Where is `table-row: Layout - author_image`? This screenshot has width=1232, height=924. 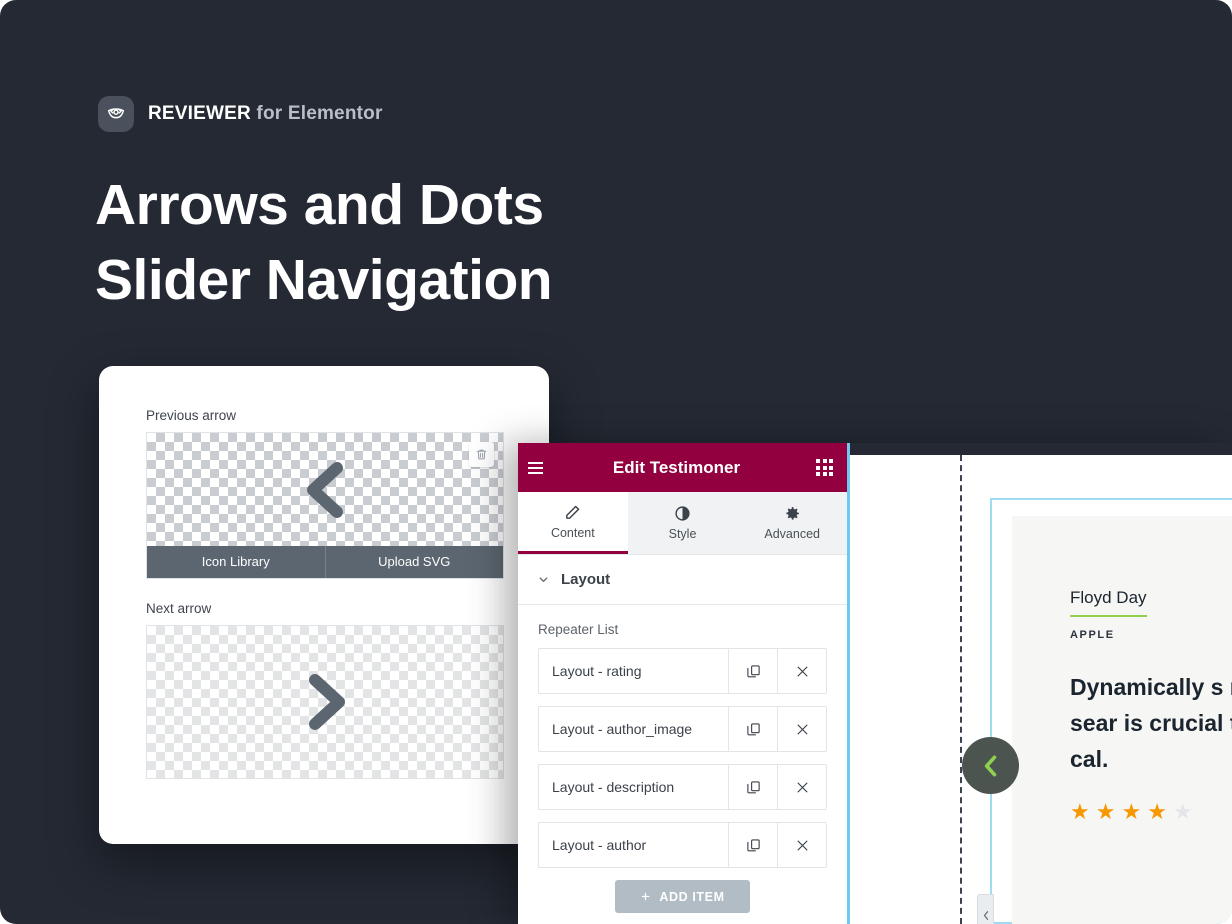
table-row: Layout - author_image is located at coordinates (682, 729).